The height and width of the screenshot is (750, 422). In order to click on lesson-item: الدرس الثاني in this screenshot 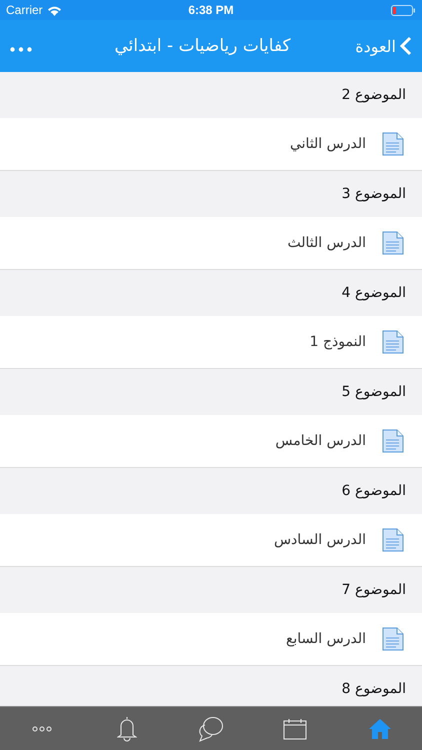, I will do `click(211, 144)`.